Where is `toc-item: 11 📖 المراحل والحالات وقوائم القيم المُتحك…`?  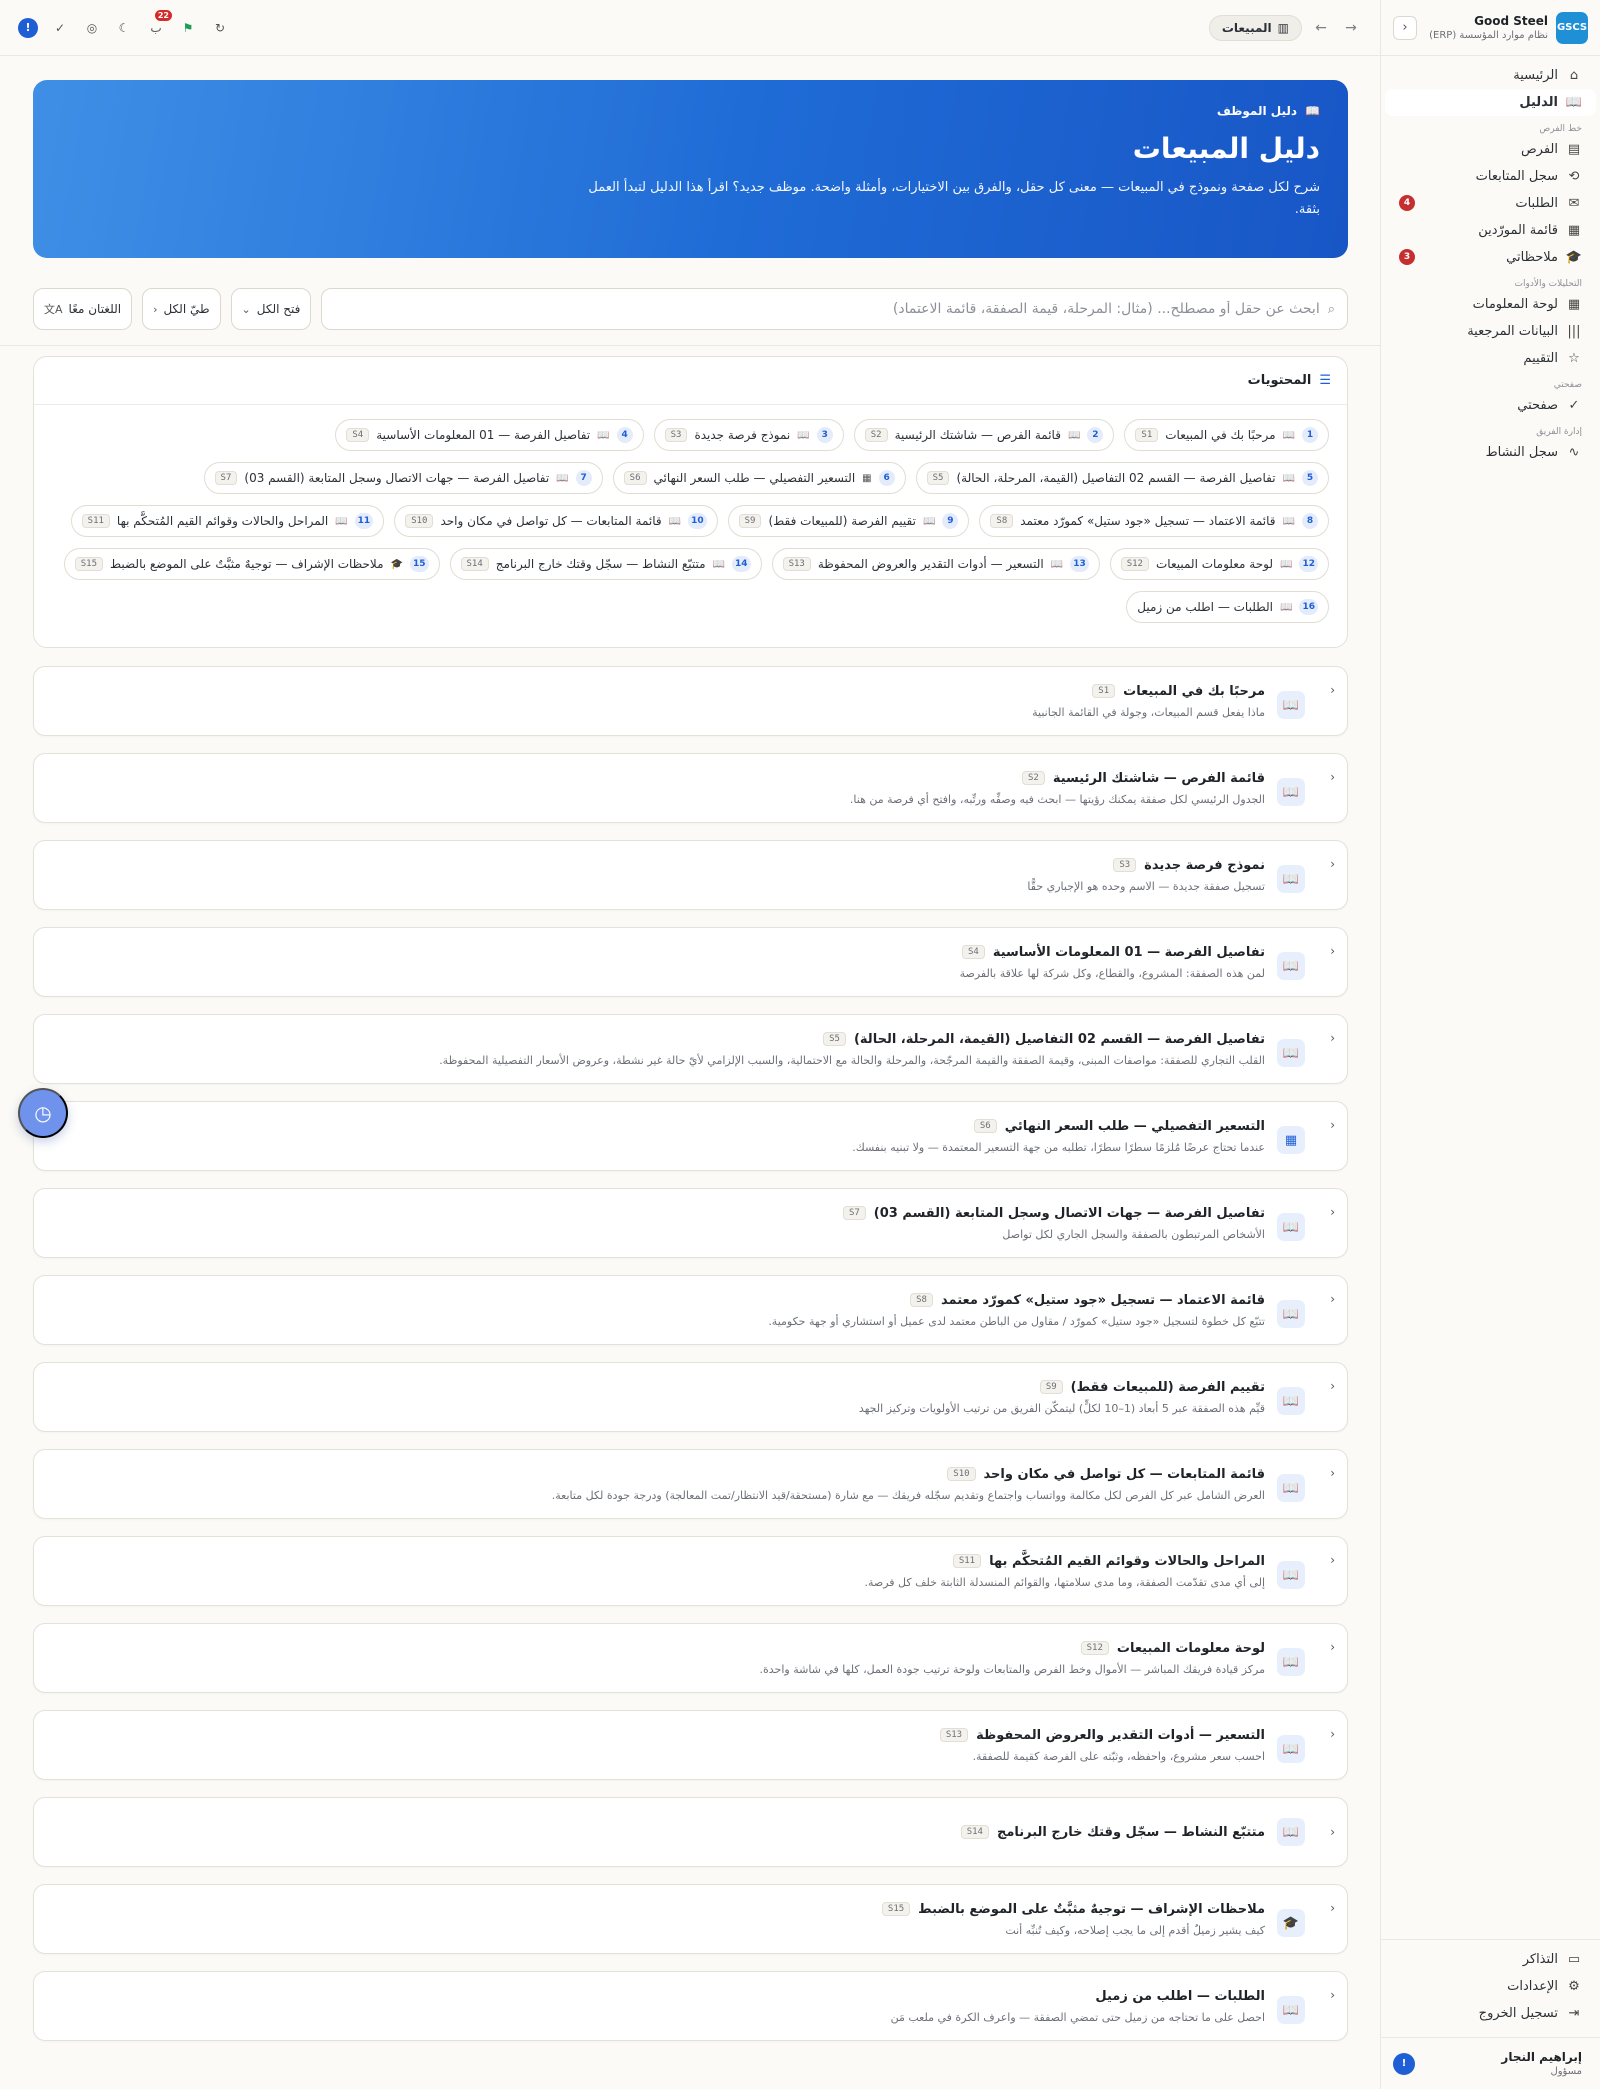
toc-item: 11 📖 المراحل والحالات وقوائم القيم المُتحك… is located at coordinates (227, 521).